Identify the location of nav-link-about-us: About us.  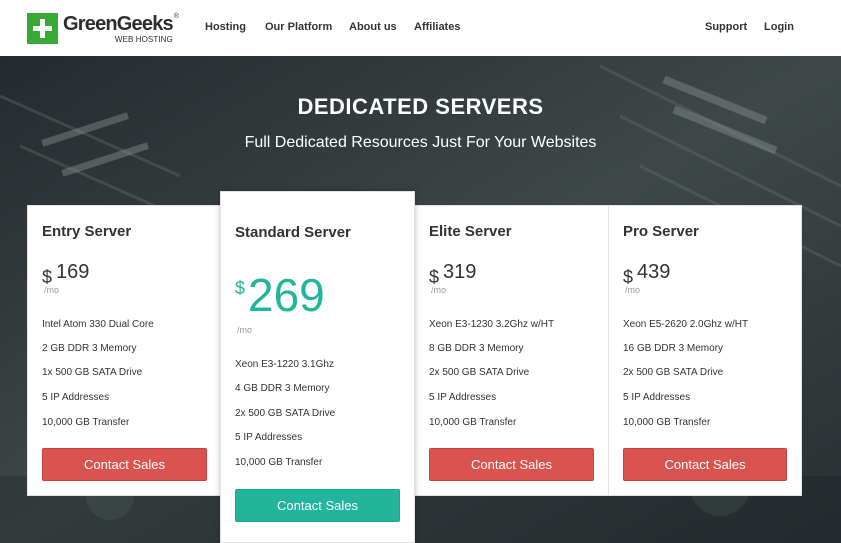
(373, 27).